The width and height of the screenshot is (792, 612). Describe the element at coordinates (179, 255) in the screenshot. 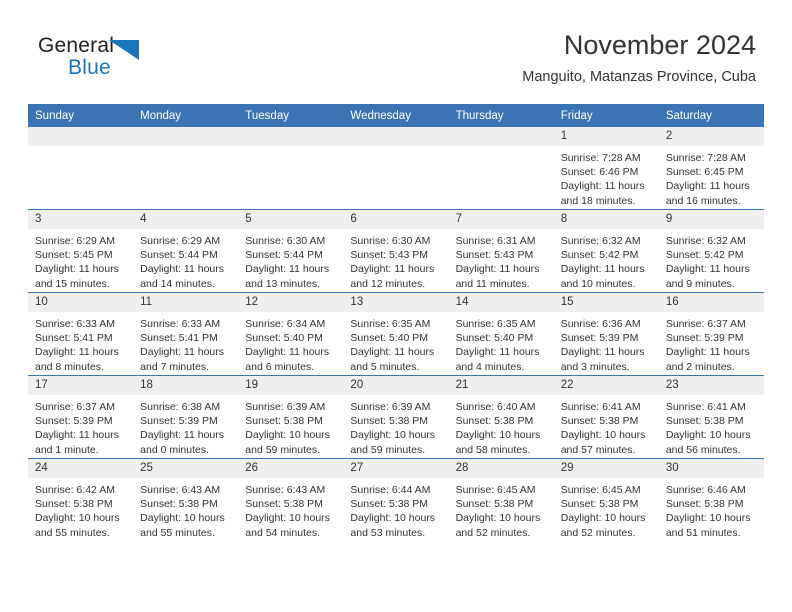

I see `sunset-text: Sunset: 5:44 PM` at that location.